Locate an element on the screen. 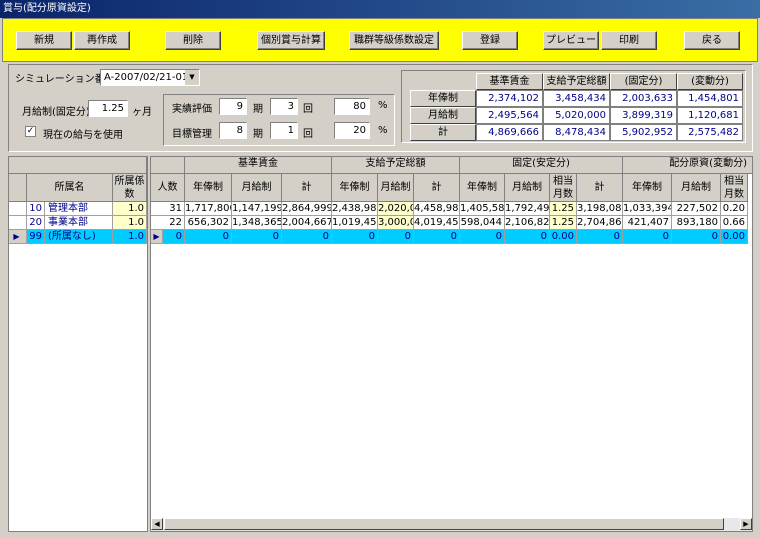 The height and width of the screenshot is (538, 760). summary-header: 支給予定総額 is located at coordinates (576, 81).